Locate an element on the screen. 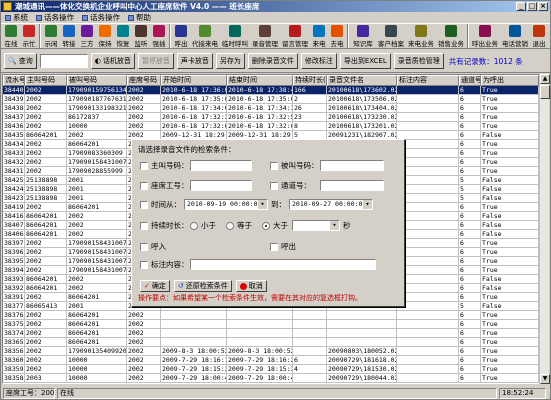  channel-input is located at coordinates (352, 185).